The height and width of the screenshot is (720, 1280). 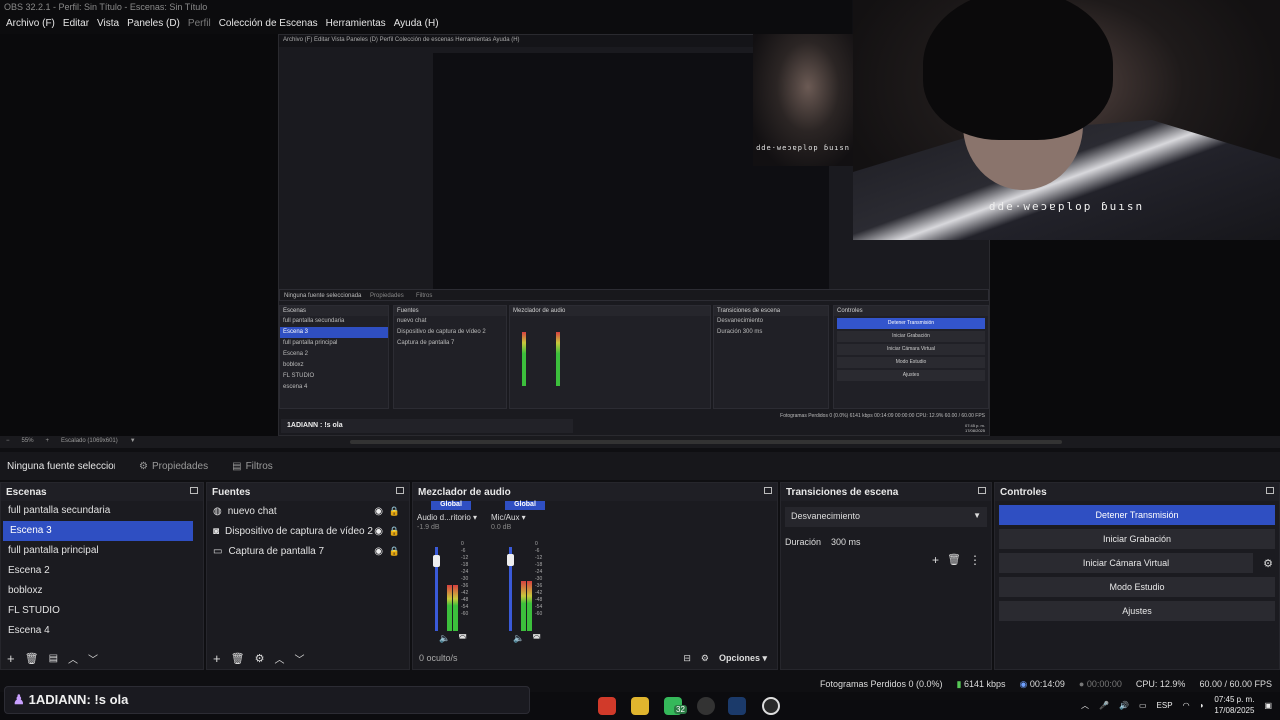 What do you see at coordinates (451, 517) in the screenshot?
I see `channel-name: Audio d...ritorio ▾` at bounding box center [451, 517].